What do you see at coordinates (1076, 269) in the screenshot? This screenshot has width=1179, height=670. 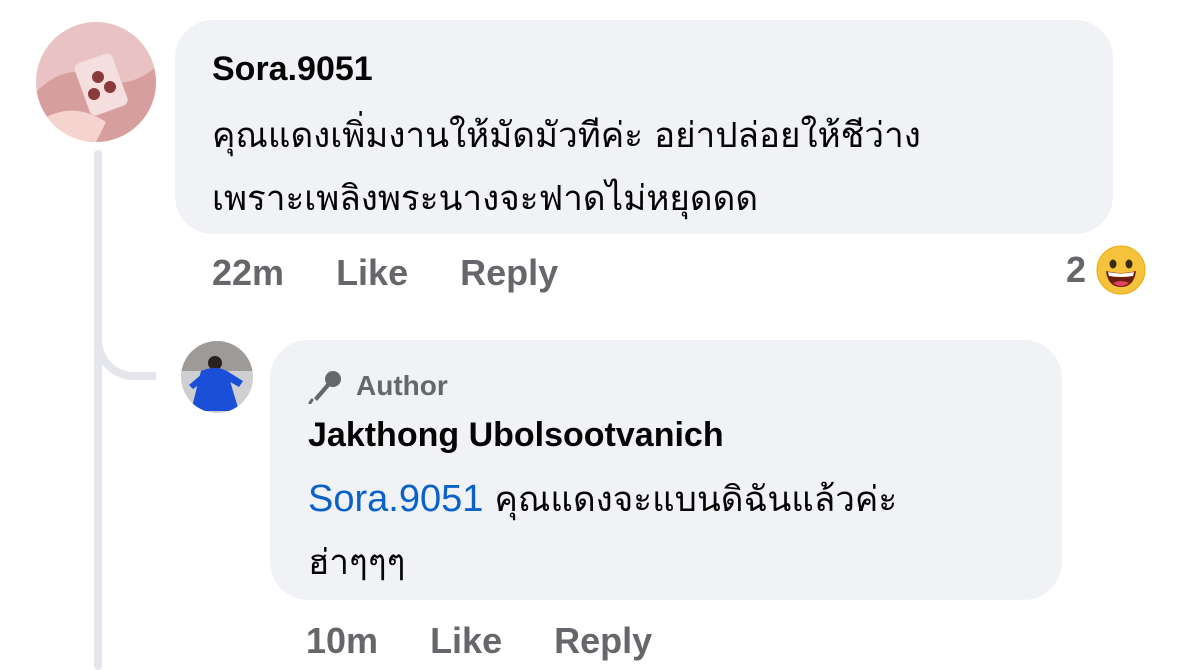 I see `reaction-count: 2` at bounding box center [1076, 269].